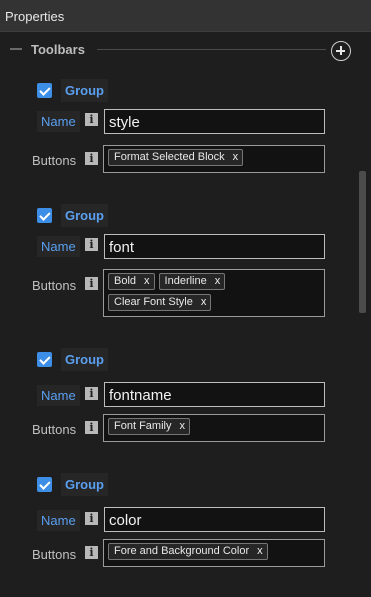 The width and height of the screenshot is (371, 597). I want to click on tag-chip: Font Family x, so click(149, 426).